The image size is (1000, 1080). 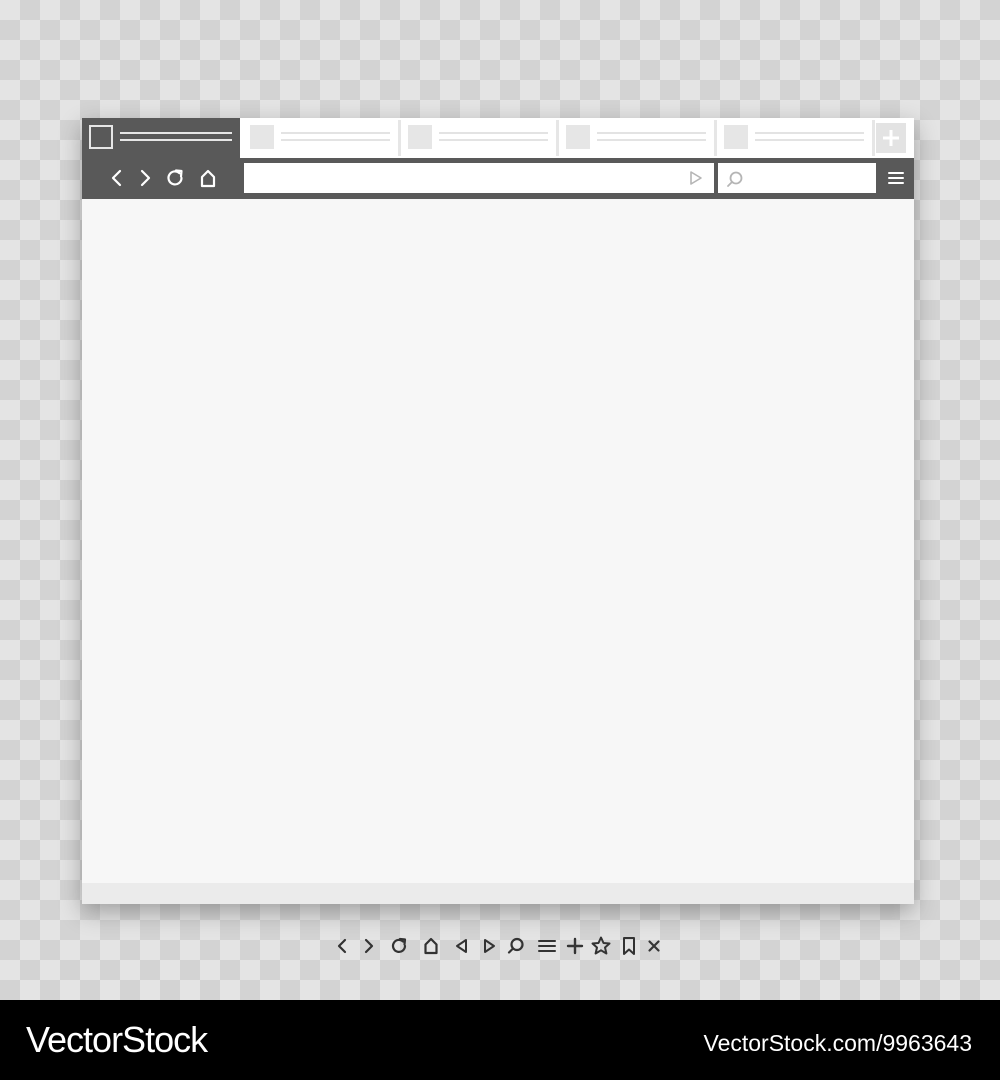 I want to click on watermark-footer: VectorStock VectorStock.com/9963643, so click(x=500, y=1040).